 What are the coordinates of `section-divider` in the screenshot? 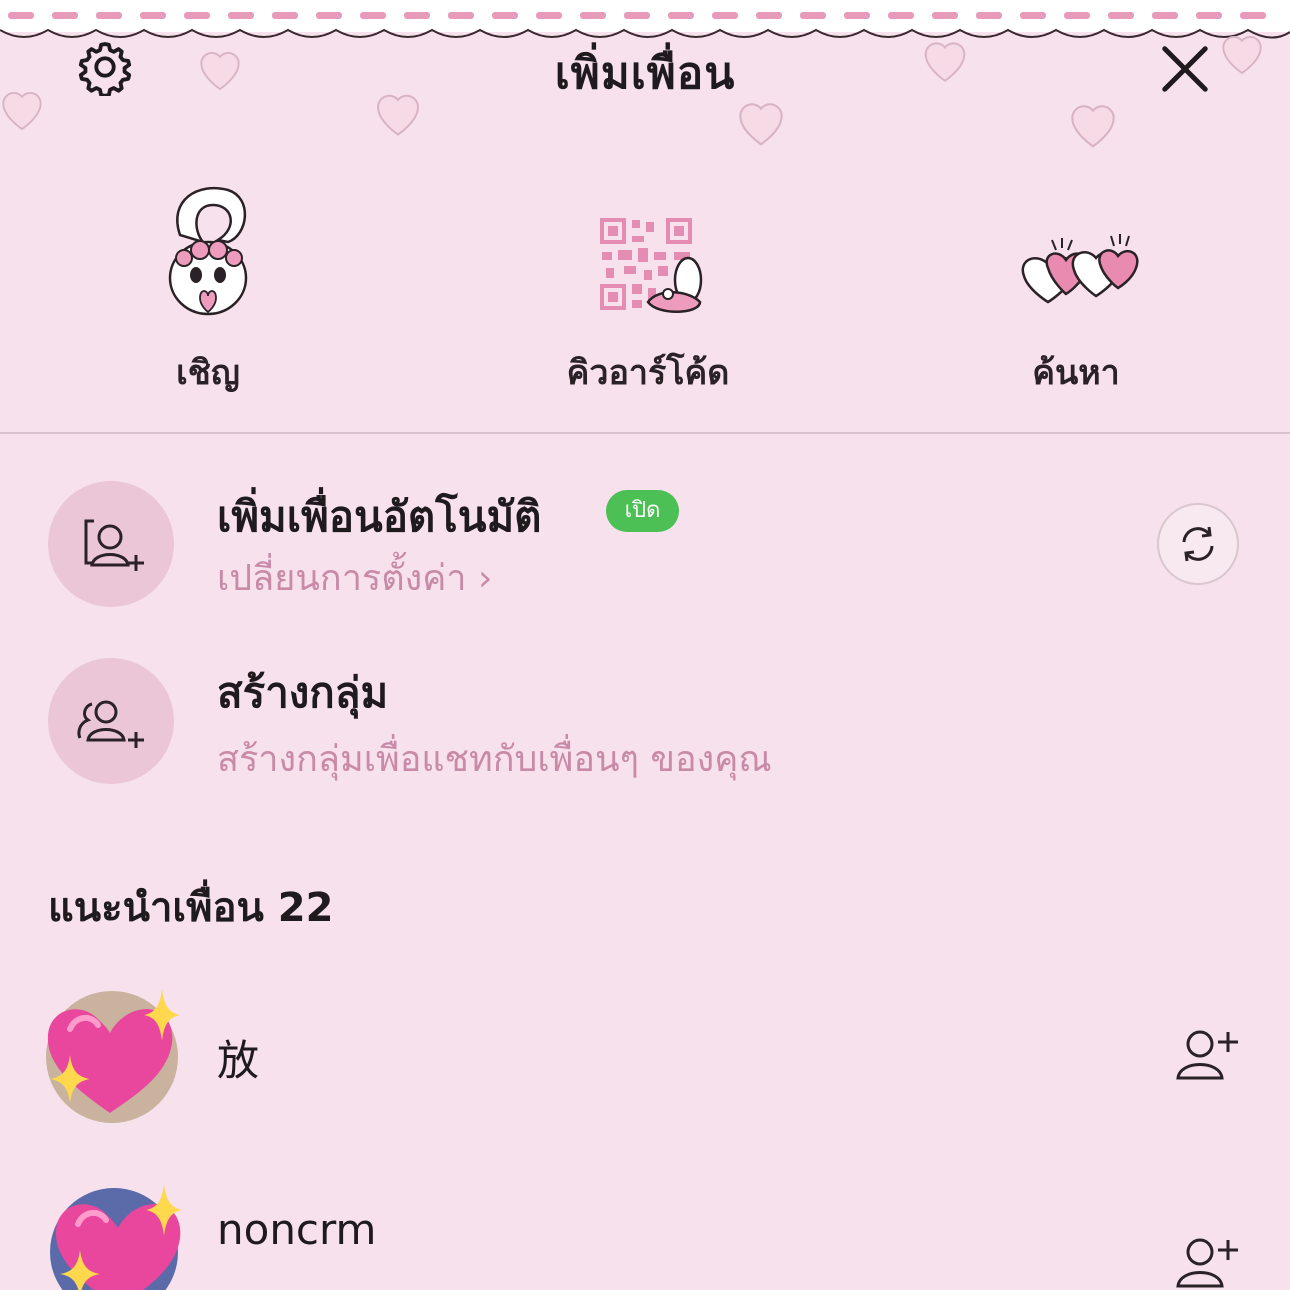 It's located at (645, 433).